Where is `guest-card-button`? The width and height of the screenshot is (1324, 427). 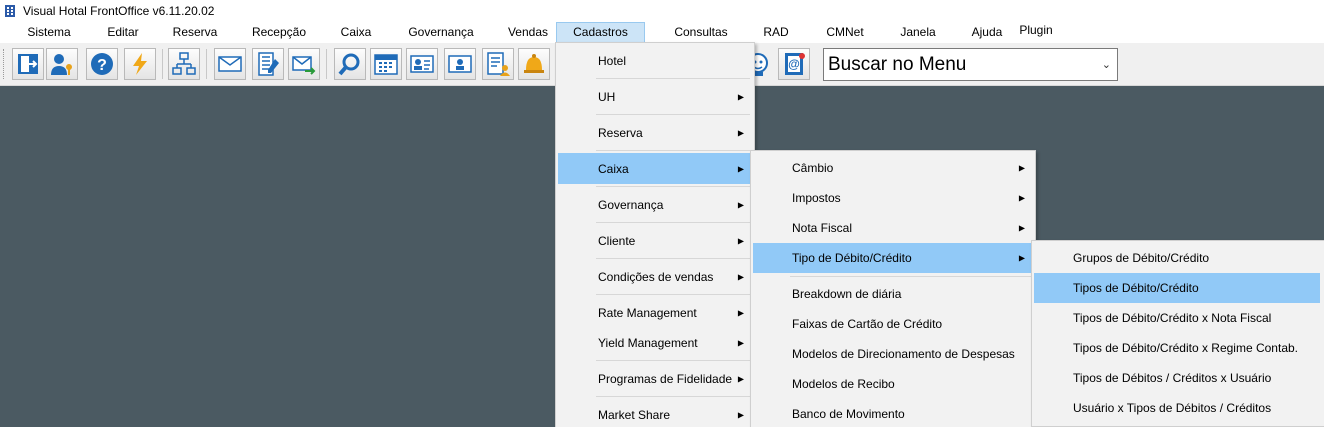 guest-card-button is located at coordinates (422, 64).